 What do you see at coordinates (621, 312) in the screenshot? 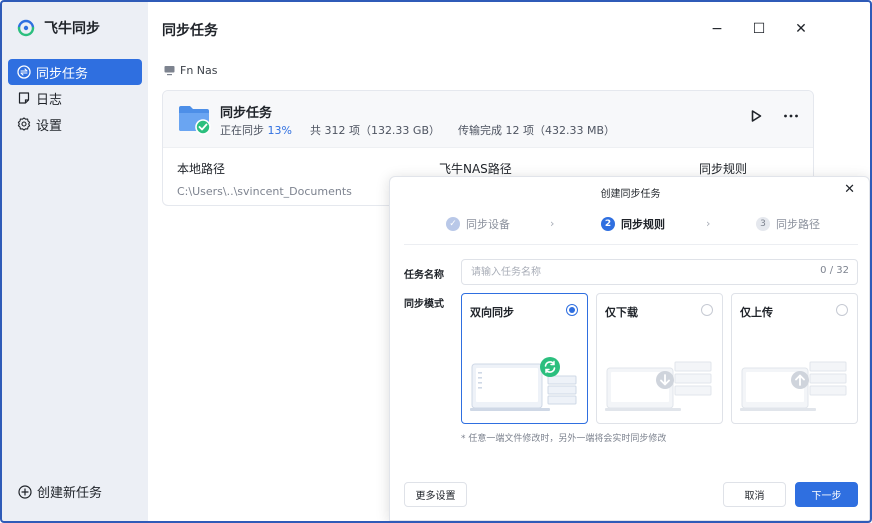
I see `mode-label: 仅下载` at bounding box center [621, 312].